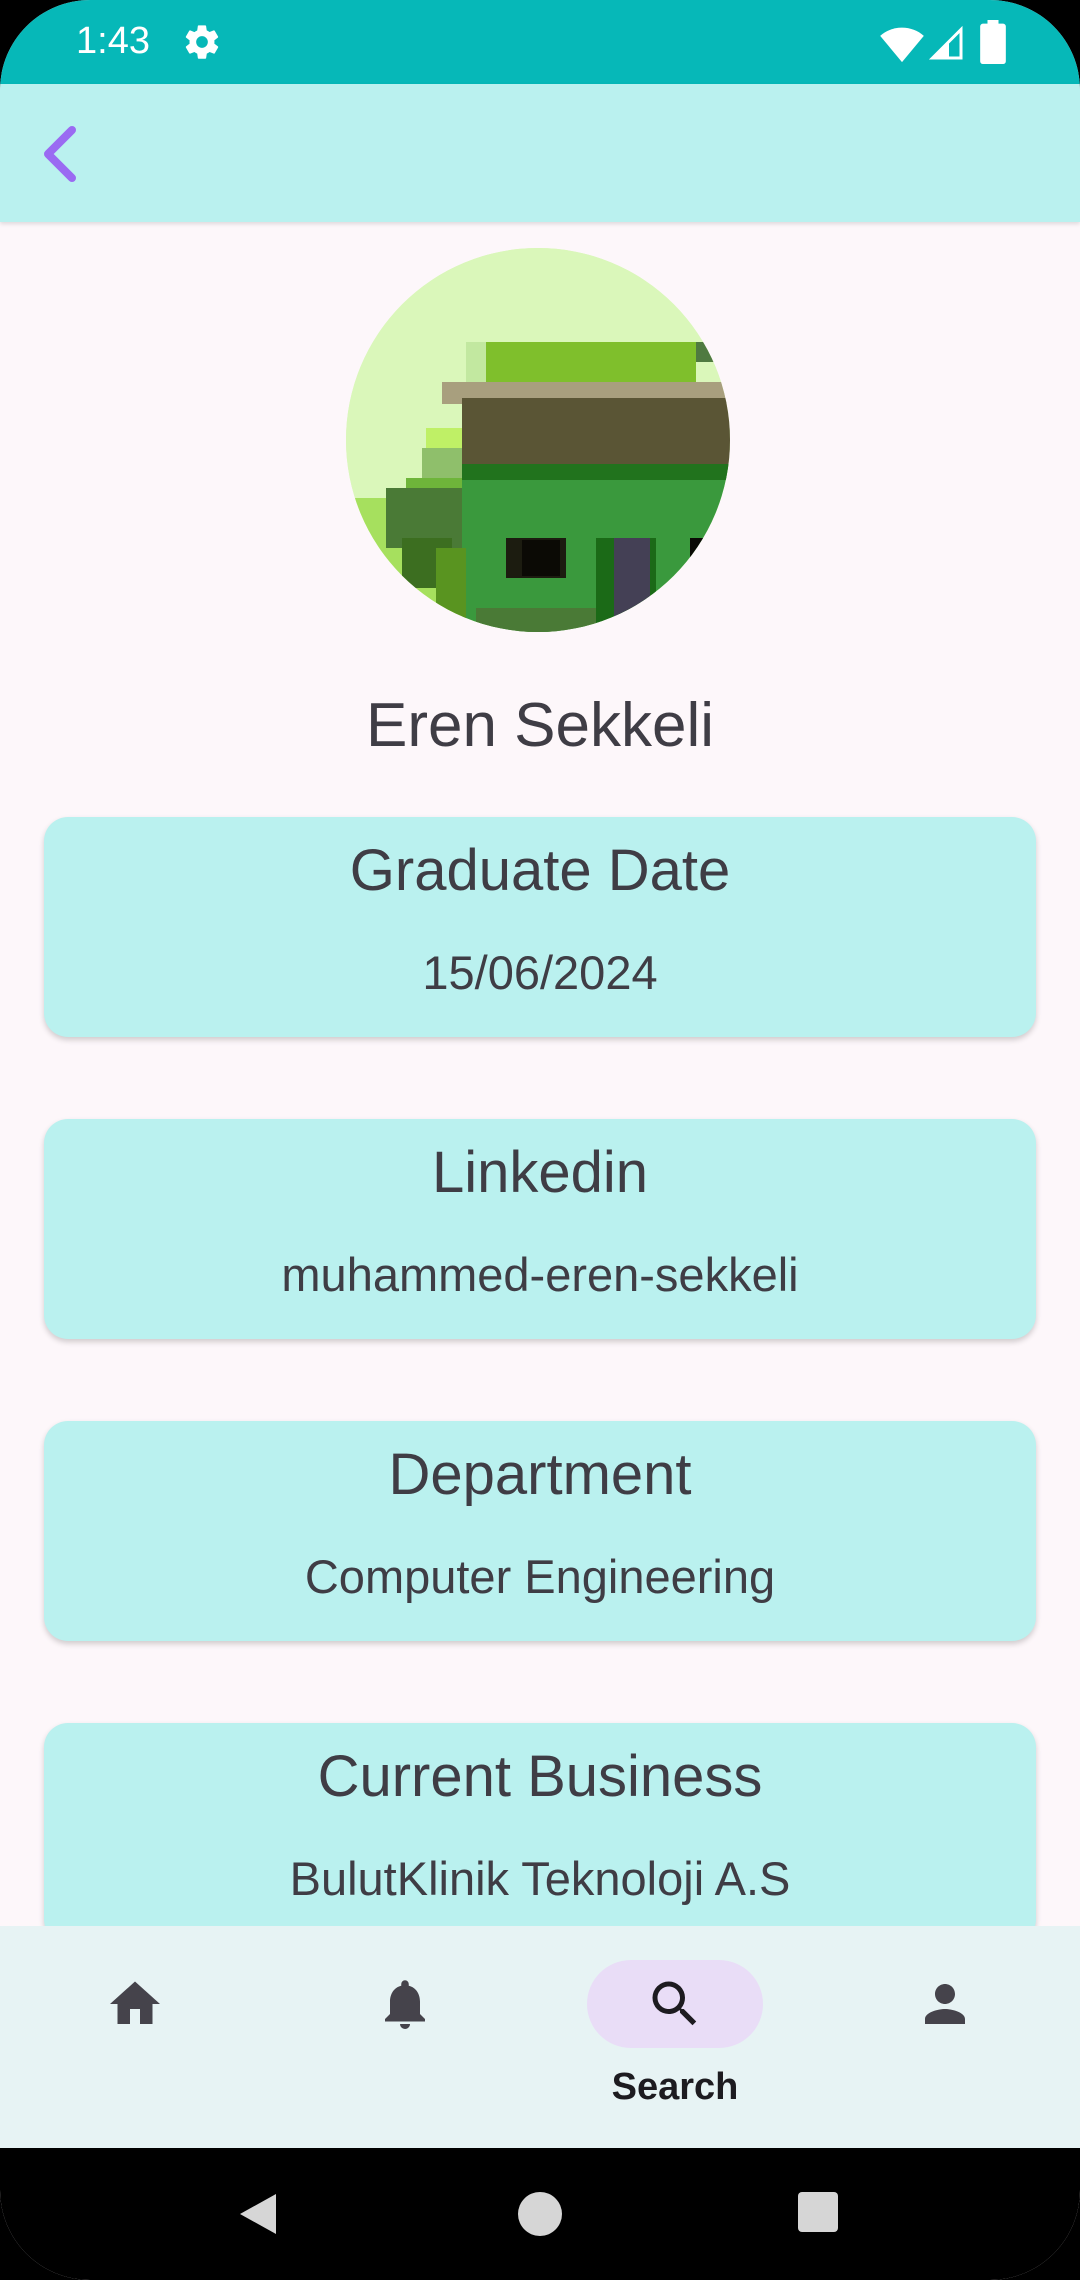  Describe the element at coordinates (540, 1776) in the screenshot. I see `card-label: Current Business` at that location.